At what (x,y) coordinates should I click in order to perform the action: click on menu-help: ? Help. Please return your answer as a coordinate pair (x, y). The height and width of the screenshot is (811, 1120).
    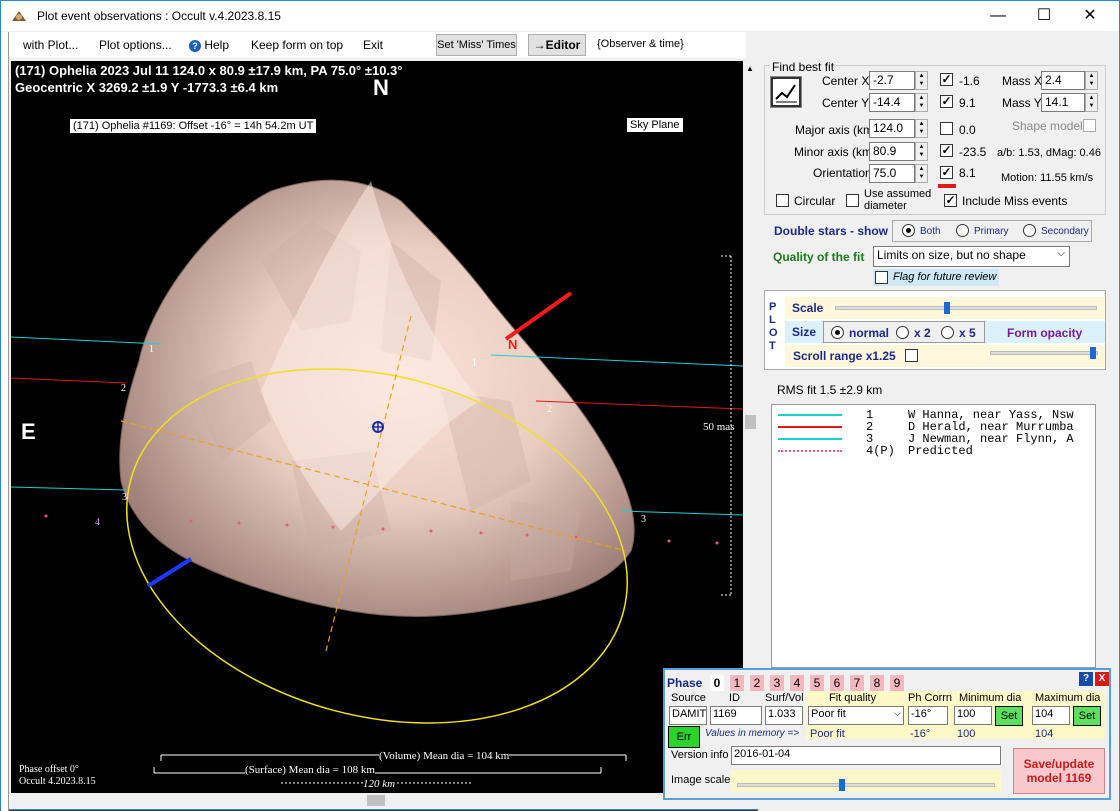
    Looking at the image, I should click on (209, 45).